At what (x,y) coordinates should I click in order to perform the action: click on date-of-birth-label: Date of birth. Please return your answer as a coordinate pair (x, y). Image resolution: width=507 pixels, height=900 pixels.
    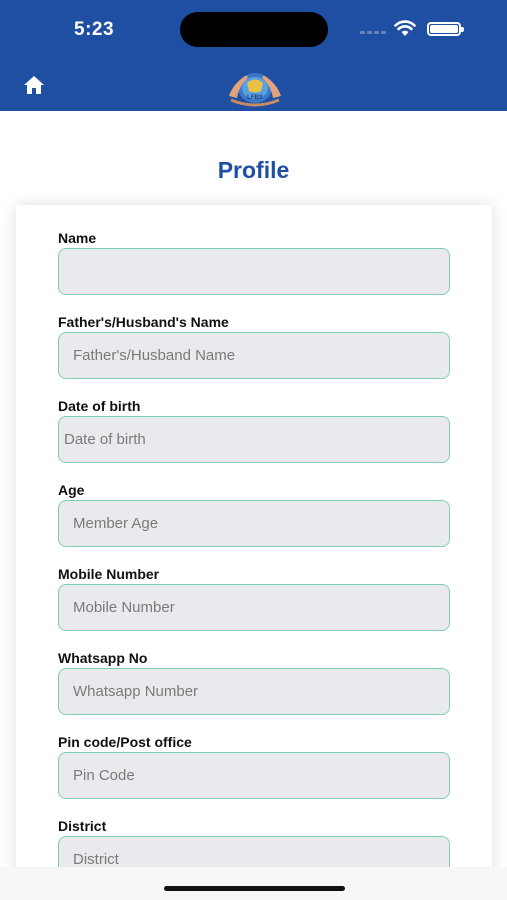
    Looking at the image, I should click on (99, 406).